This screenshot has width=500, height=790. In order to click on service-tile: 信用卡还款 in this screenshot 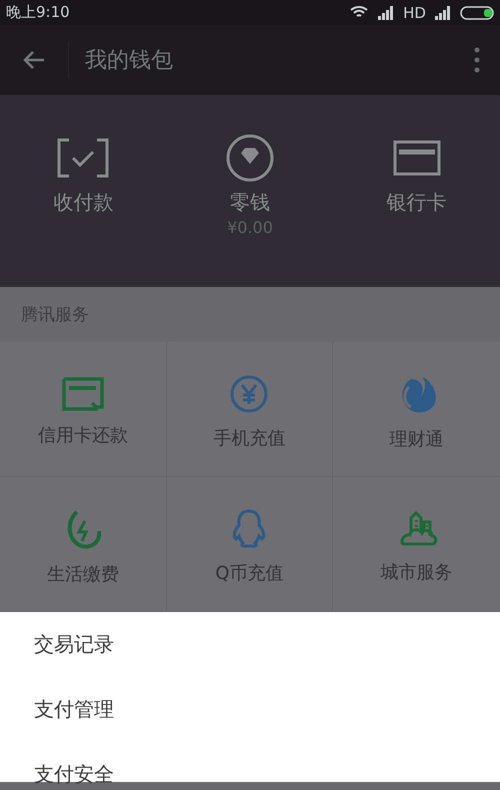, I will do `click(83, 409)`.